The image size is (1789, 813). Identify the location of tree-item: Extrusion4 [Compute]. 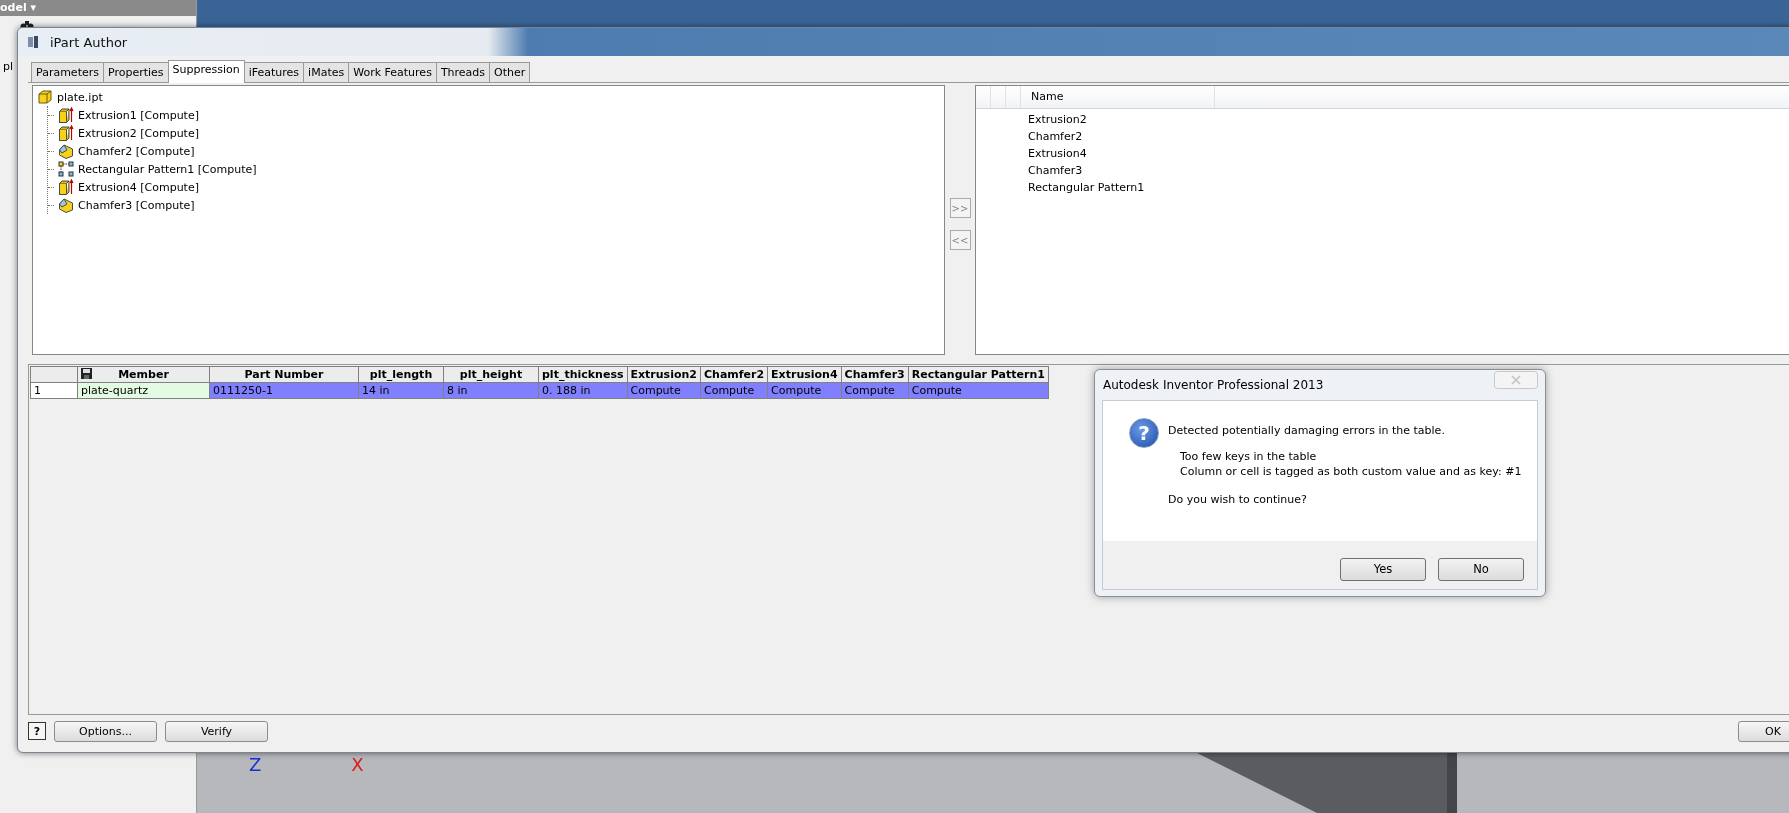
(138, 187).